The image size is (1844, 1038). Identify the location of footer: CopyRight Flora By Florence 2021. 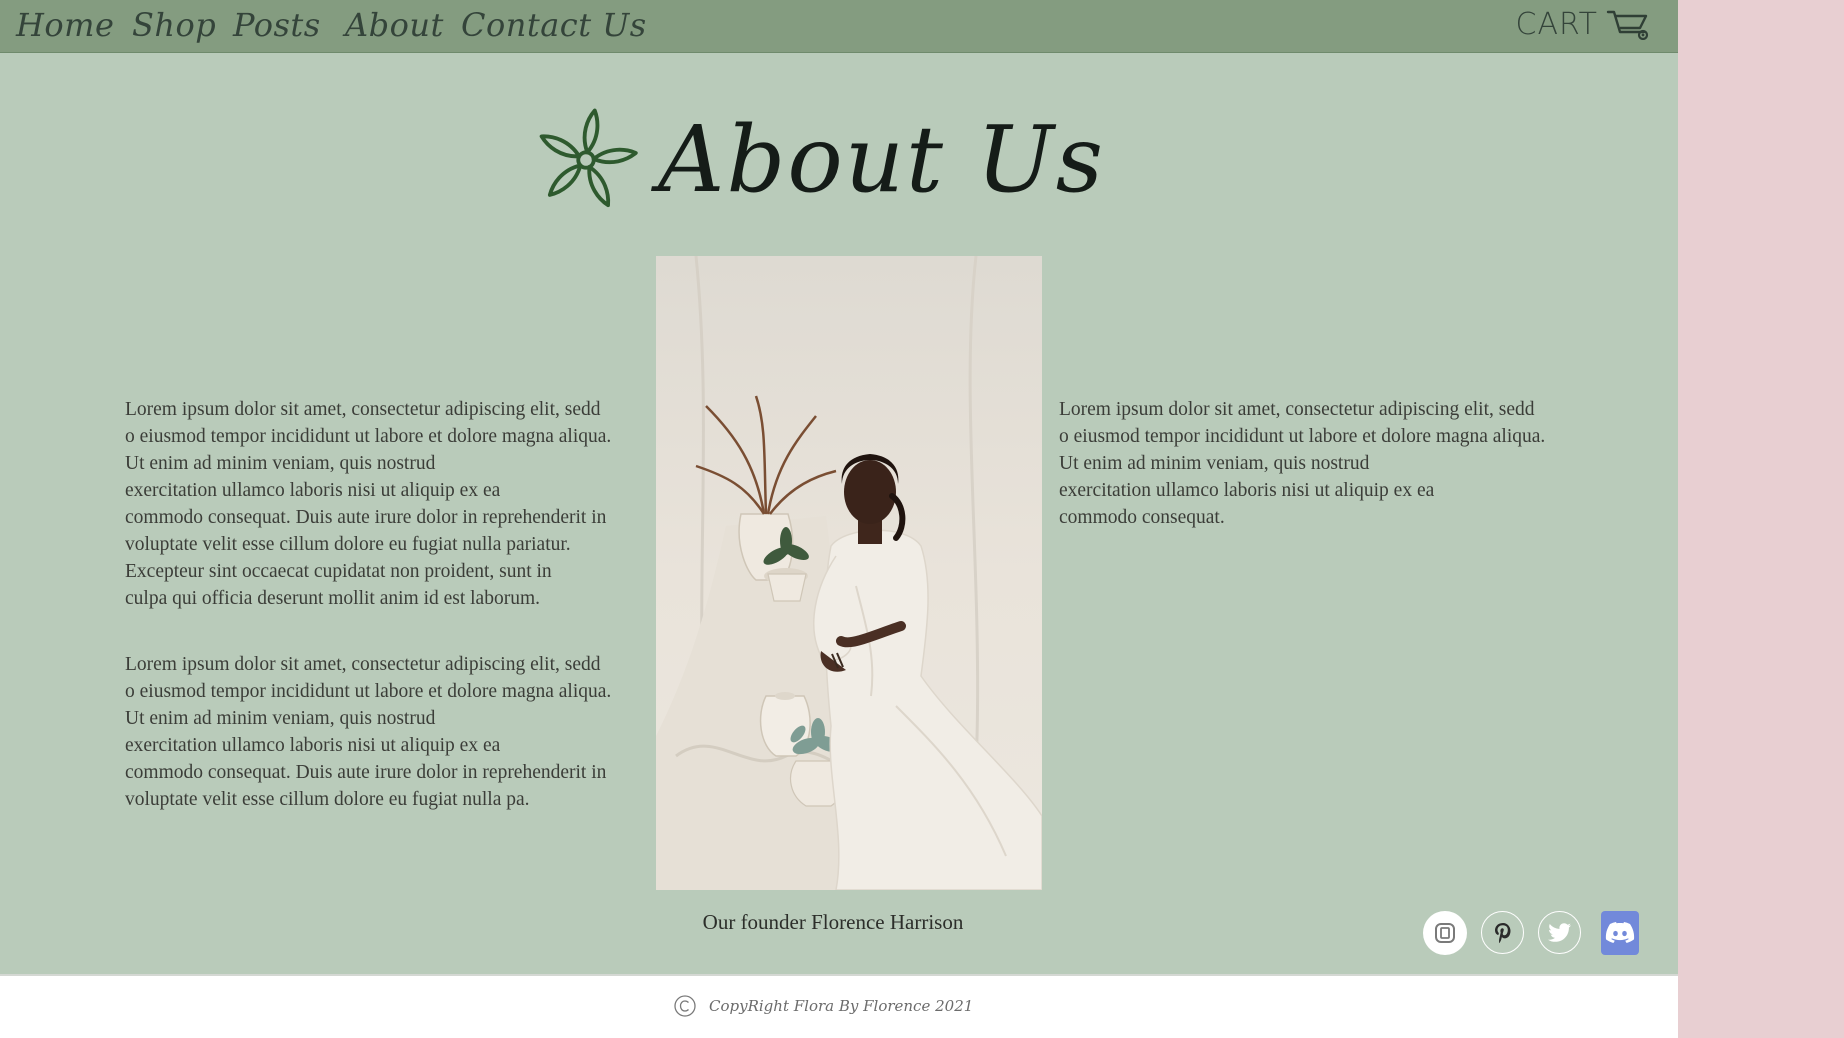
(839, 1006).